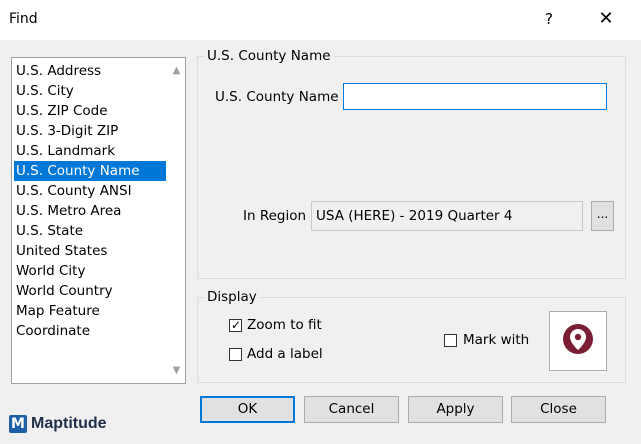 The image size is (641, 444). What do you see at coordinates (496, 340) in the screenshot?
I see `mark-with-label: Mark with` at bounding box center [496, 340].